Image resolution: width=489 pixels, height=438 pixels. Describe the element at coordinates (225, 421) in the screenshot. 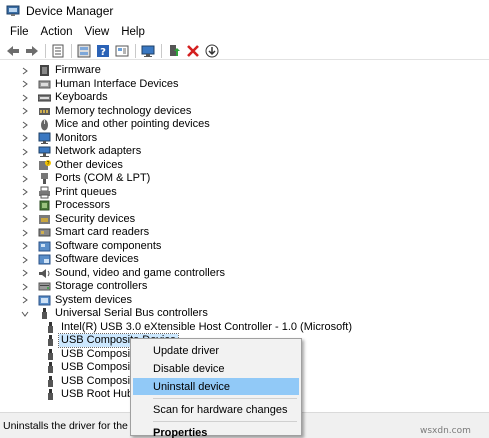

I see `menu-separator` at that location.